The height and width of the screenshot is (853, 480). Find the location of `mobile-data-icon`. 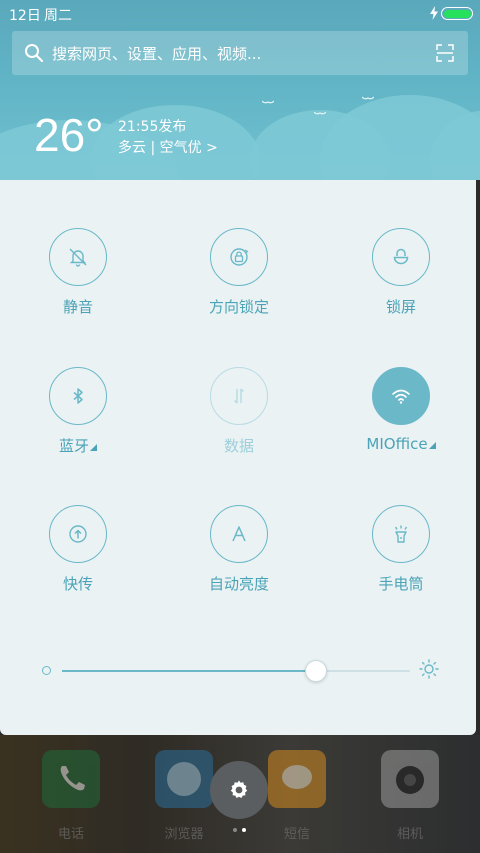

mobile-data-icon is located at coordinates (239, 396).